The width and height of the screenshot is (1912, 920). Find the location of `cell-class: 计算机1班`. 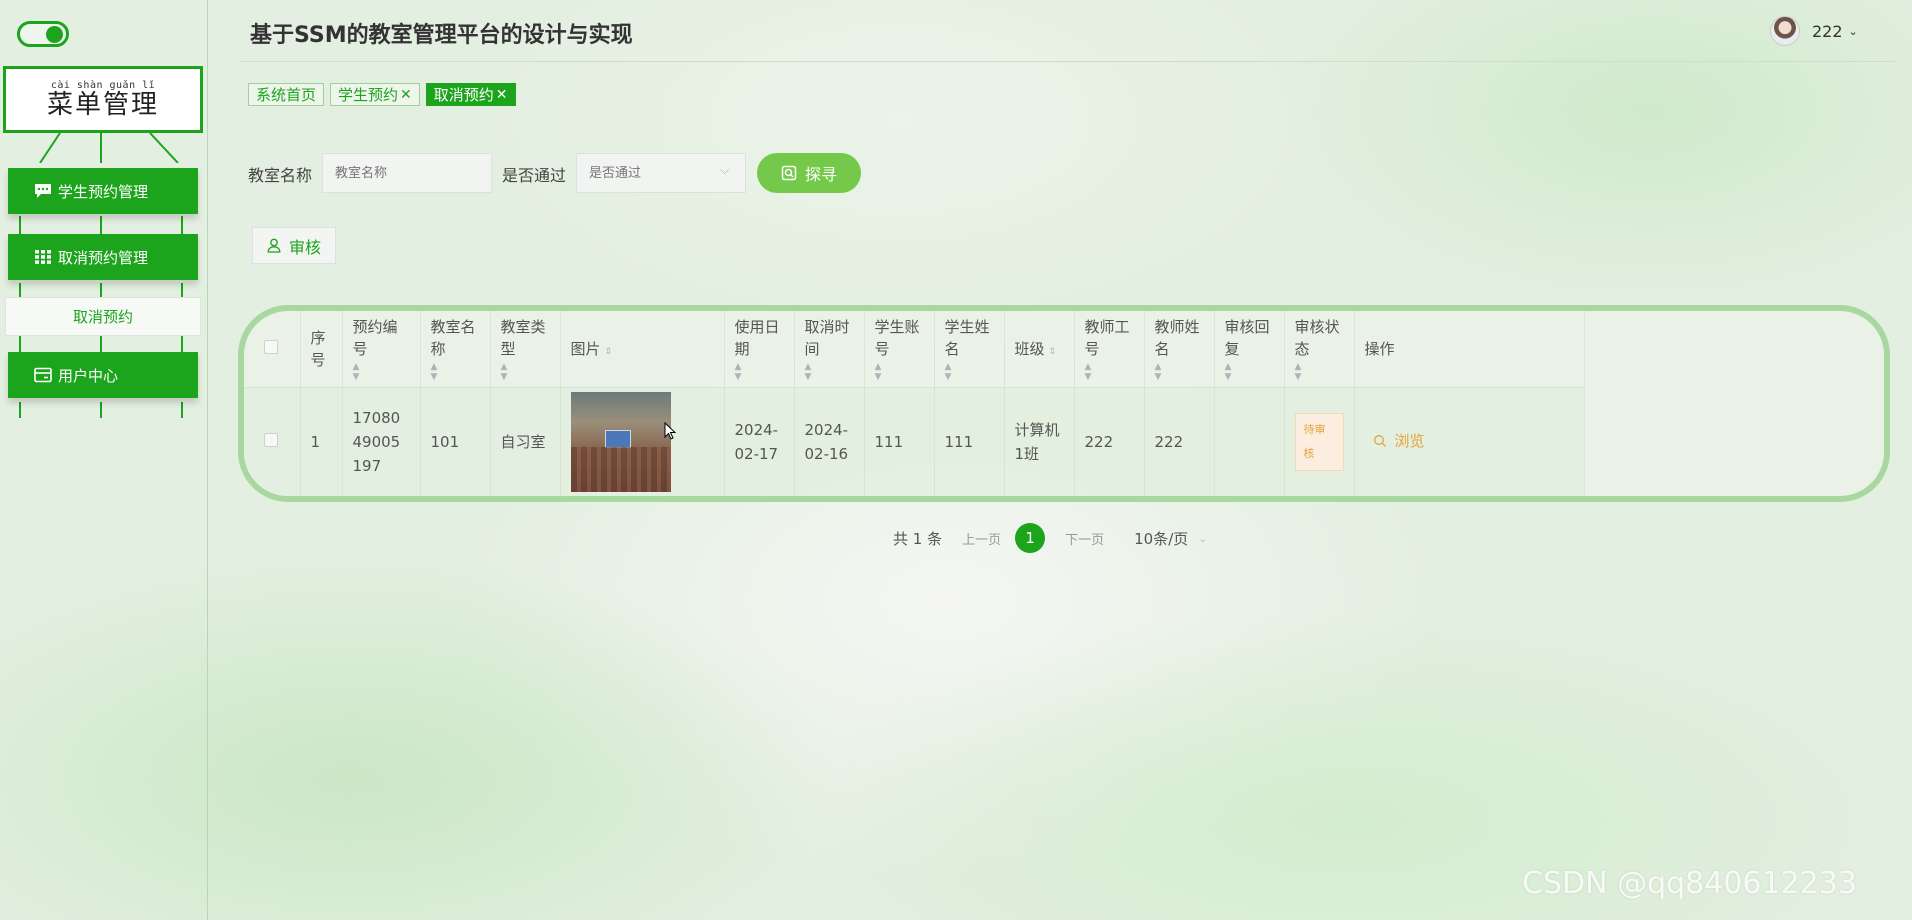

cell-class: 计算机1班 is located at coordinates (1039, 441).